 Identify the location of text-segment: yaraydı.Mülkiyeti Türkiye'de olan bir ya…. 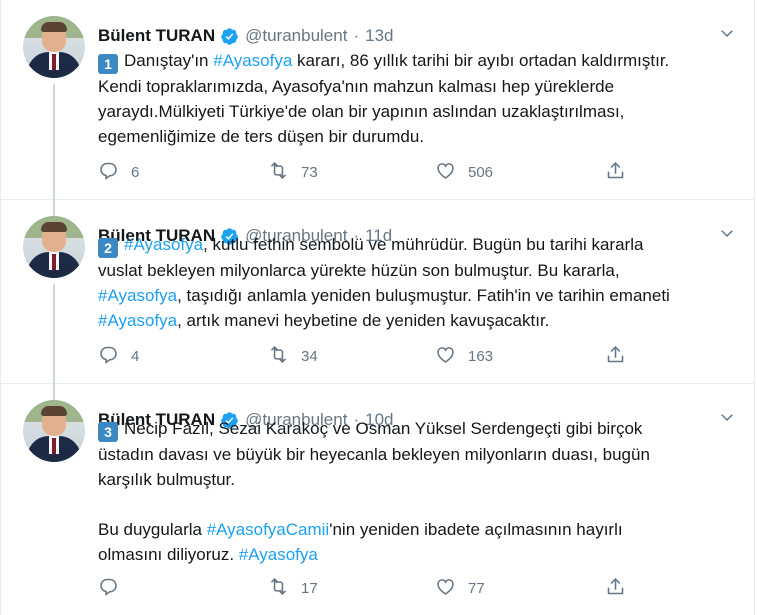
(361, 111).